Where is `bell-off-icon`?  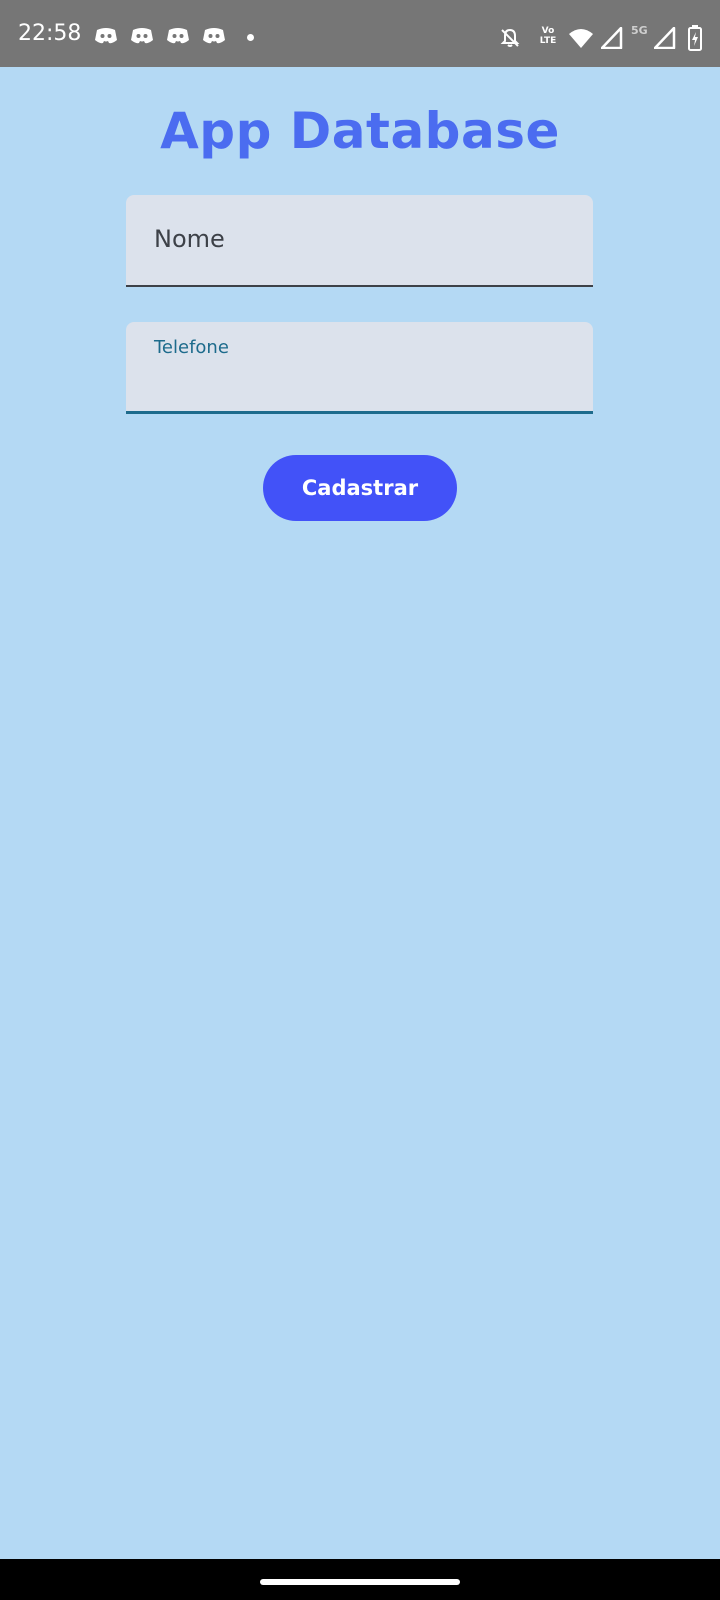
bell-off-icon is located at coordinates (510, 37).